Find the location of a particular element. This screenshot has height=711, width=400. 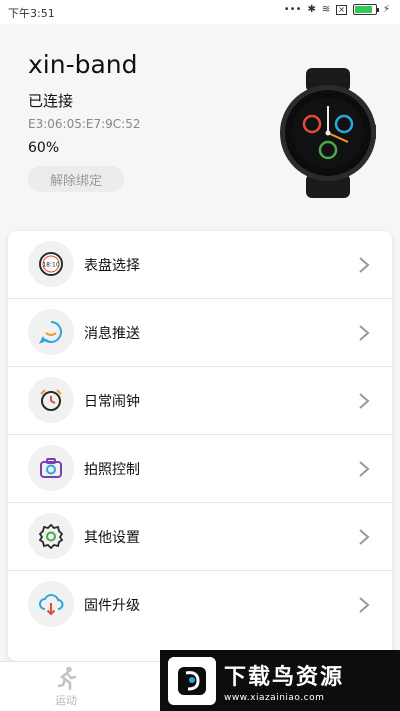

running-icon is located at coordinates (67, 678).